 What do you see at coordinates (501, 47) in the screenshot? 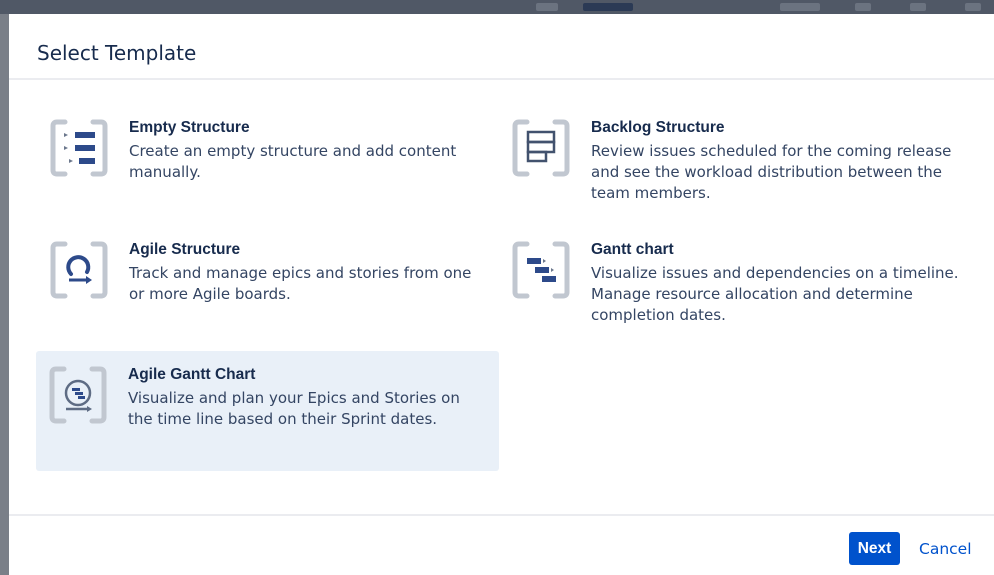
I see `dialog-header: Select Template` at bounding box center [501, 47].